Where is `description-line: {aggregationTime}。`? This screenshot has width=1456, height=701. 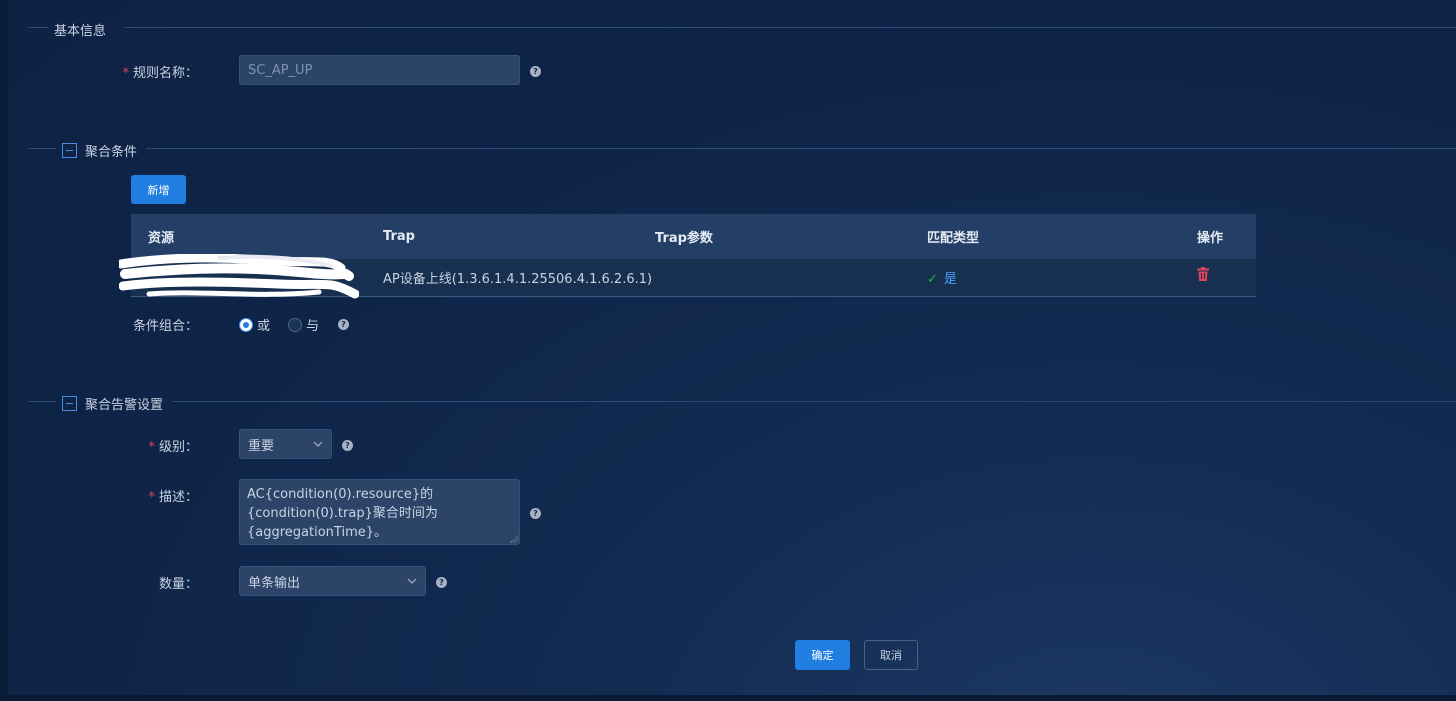
description-line: {aggregationTime}。 is located at coordinates (317, 532).